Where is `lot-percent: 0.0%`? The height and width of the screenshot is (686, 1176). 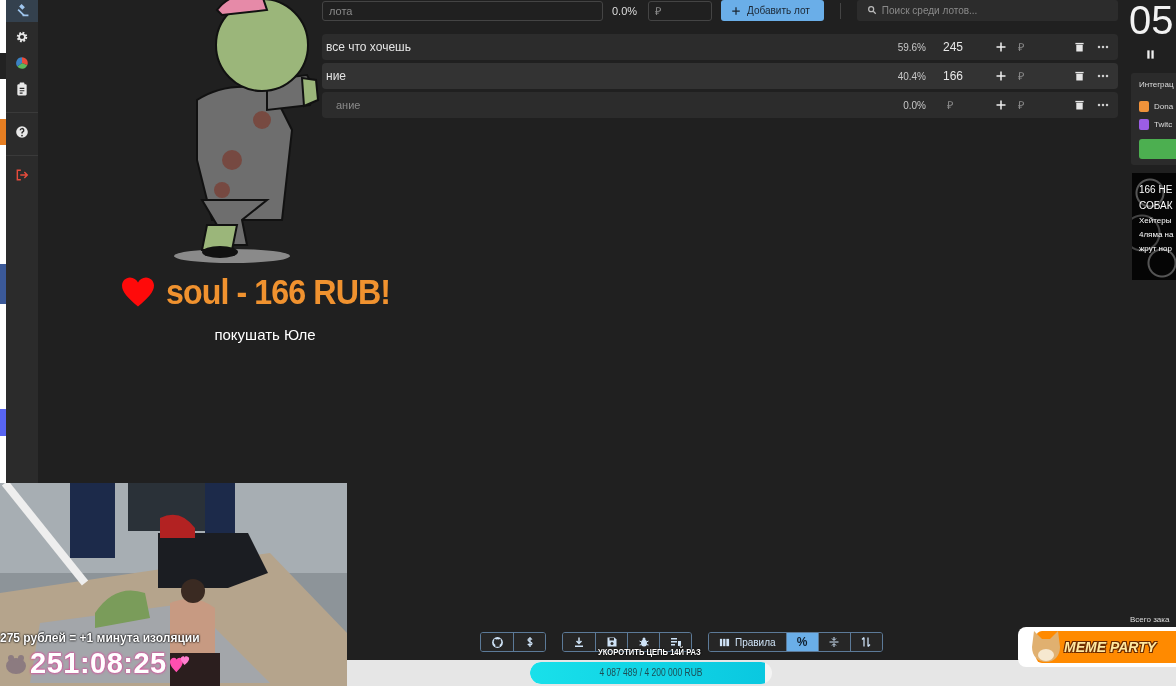 lot-percent: 0.0% is located at coordinates (914, 105).